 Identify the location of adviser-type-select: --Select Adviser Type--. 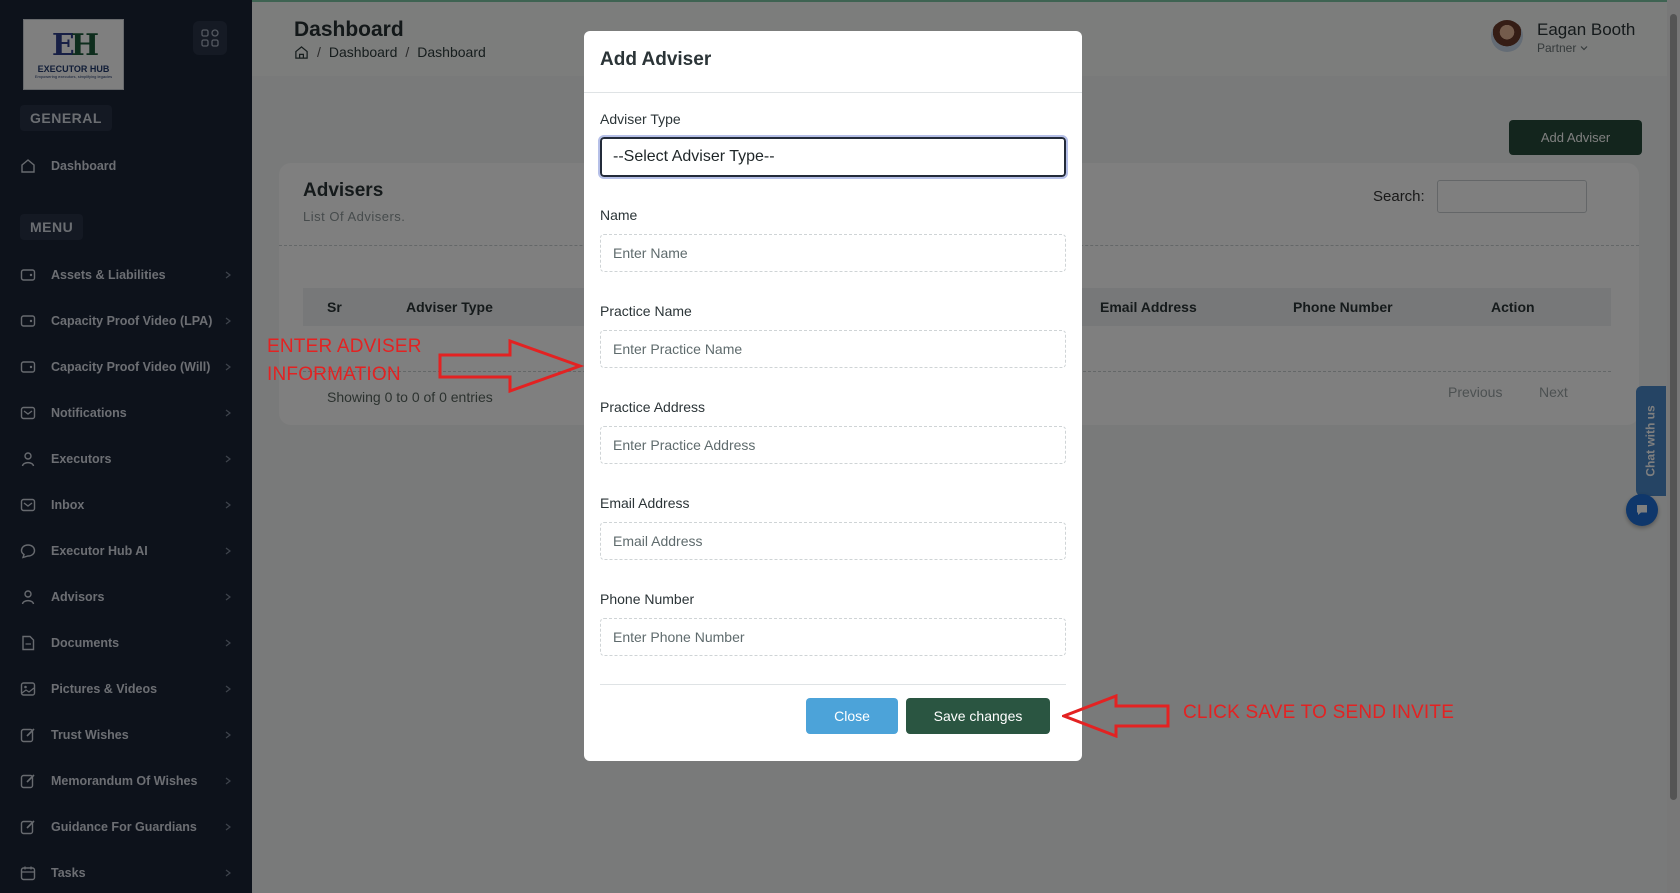
(833, 157).